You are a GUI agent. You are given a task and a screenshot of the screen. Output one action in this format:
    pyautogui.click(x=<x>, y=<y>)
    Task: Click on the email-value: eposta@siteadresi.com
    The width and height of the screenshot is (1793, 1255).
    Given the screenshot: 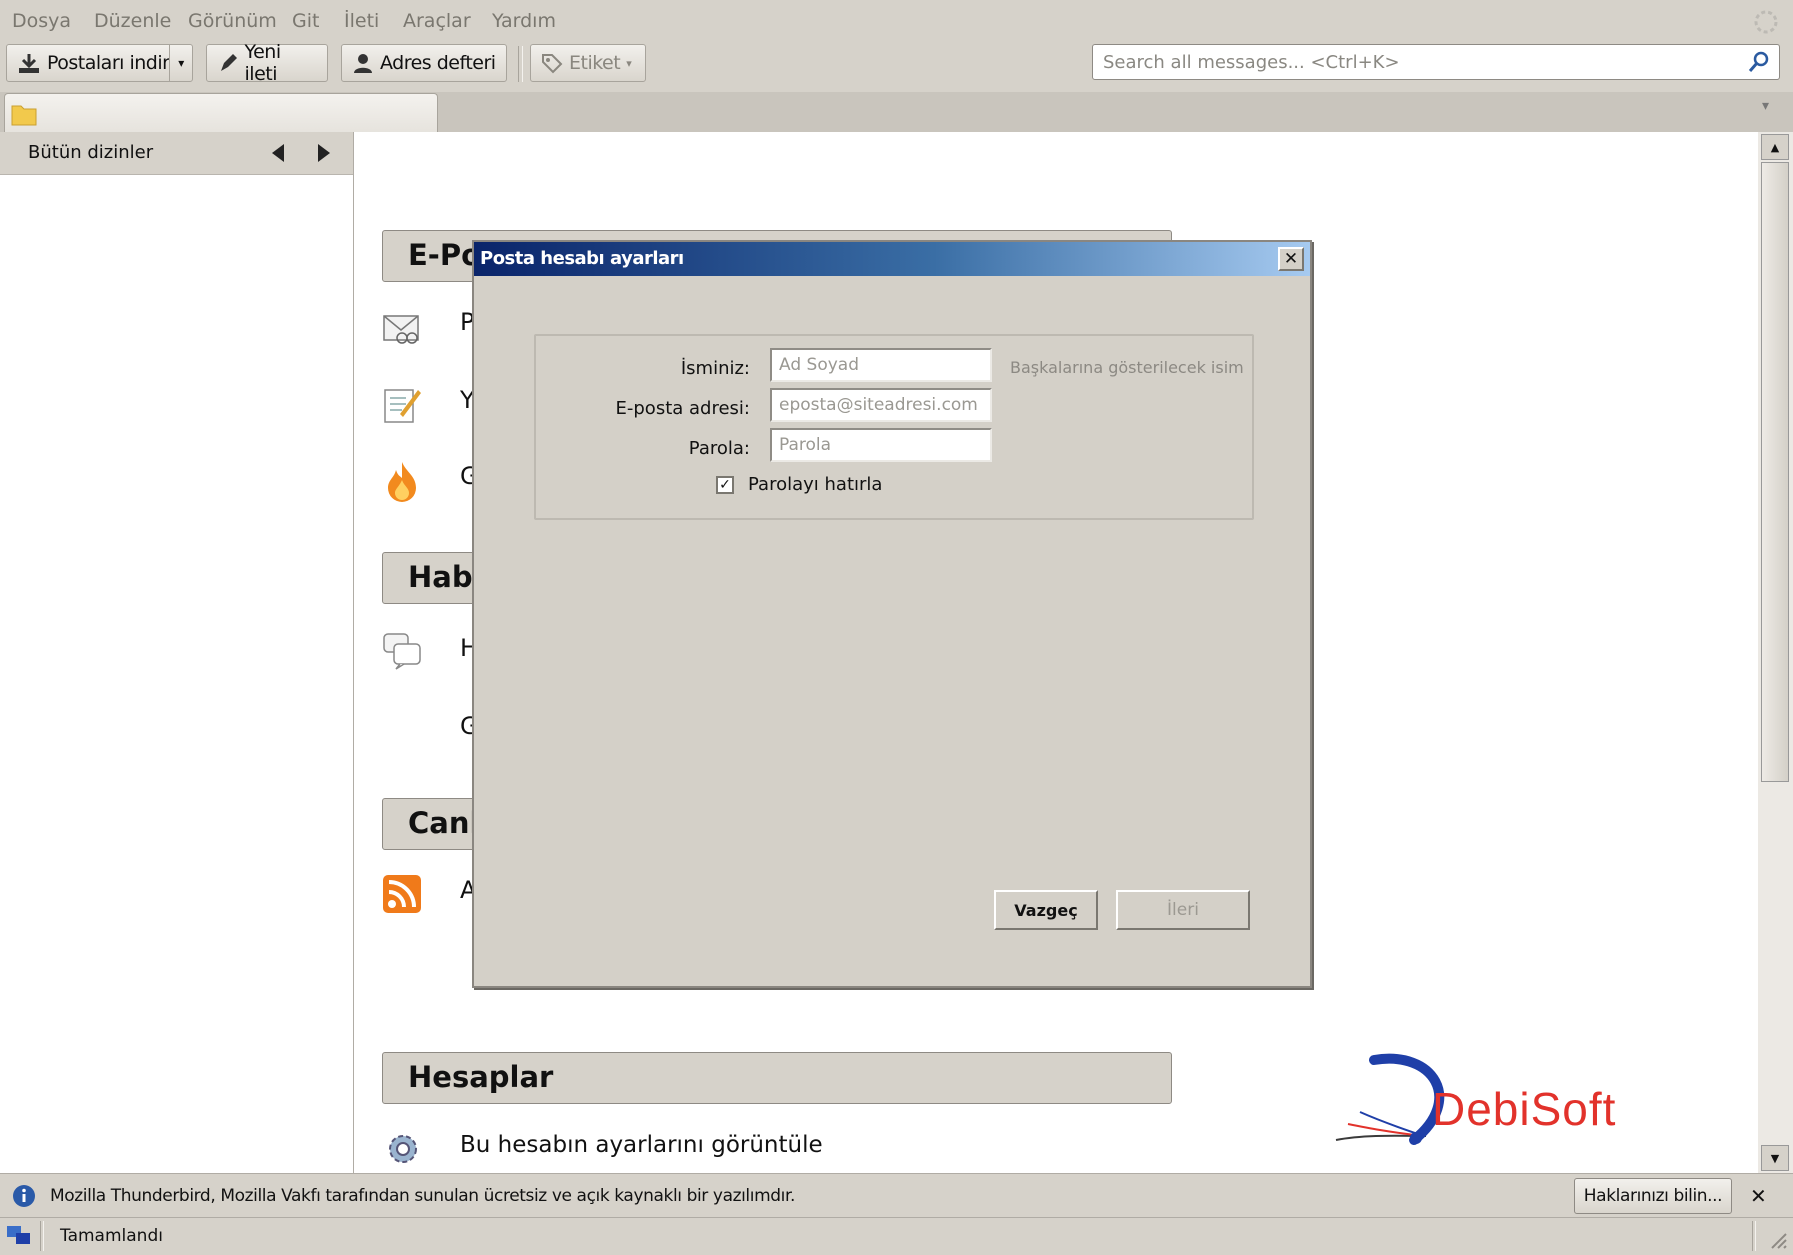 What is the action you would take?
    pyautogui.click(x=878, y=405)
    